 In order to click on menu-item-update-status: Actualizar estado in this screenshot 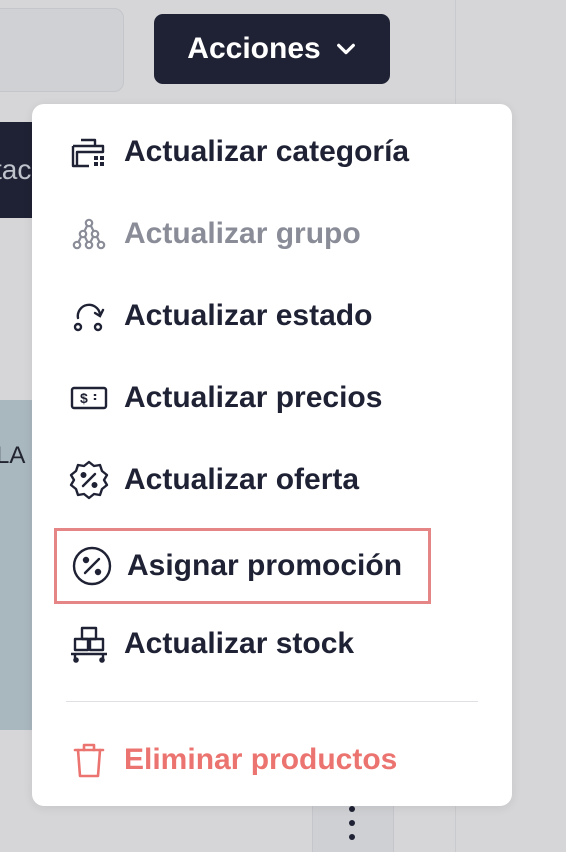, I will do `click(219, 316)`.